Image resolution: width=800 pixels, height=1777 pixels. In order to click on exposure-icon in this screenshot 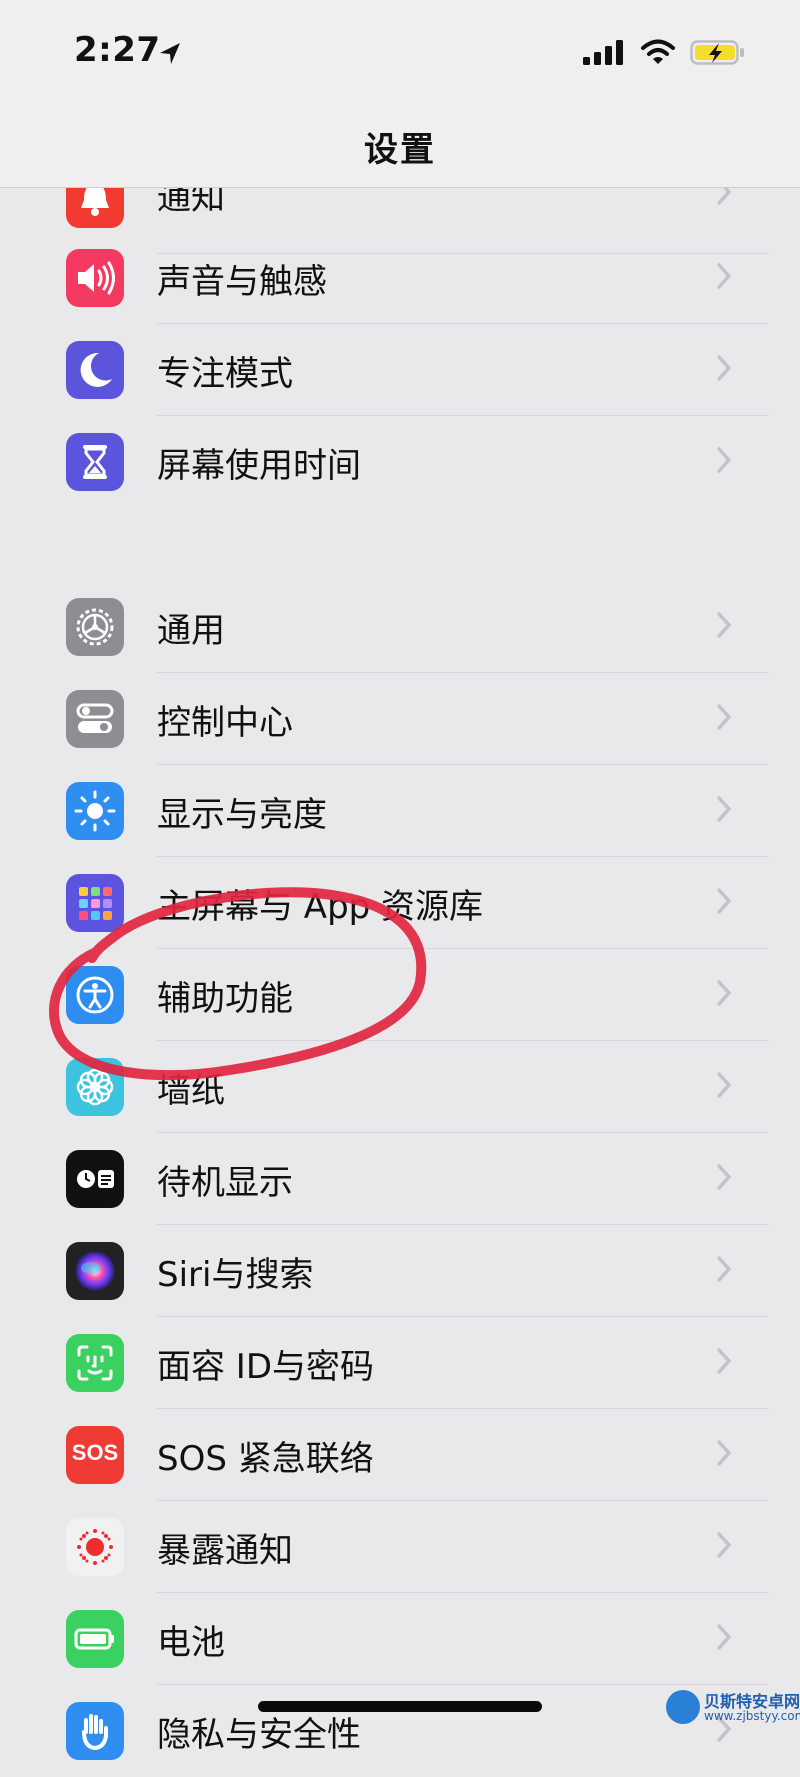, I will do `click(95, 1547)`.